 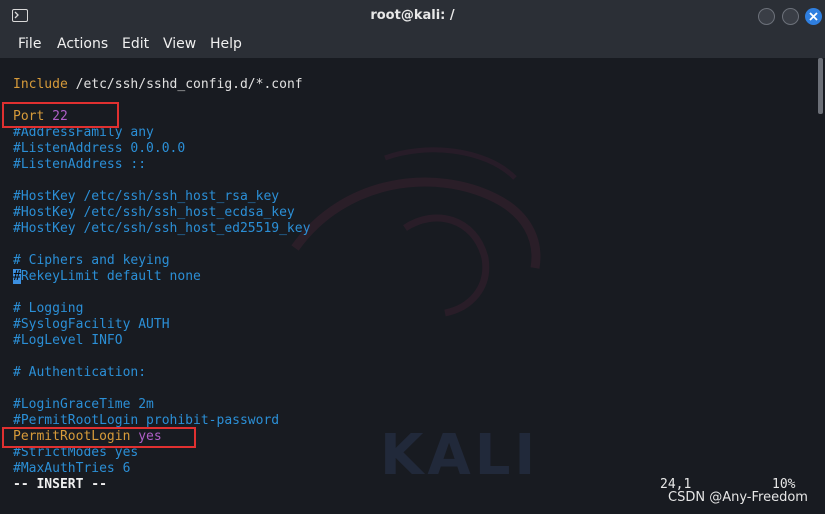 I want to click on editor-line: #LoginGraceTime 2m, so click(x=83, y=405).